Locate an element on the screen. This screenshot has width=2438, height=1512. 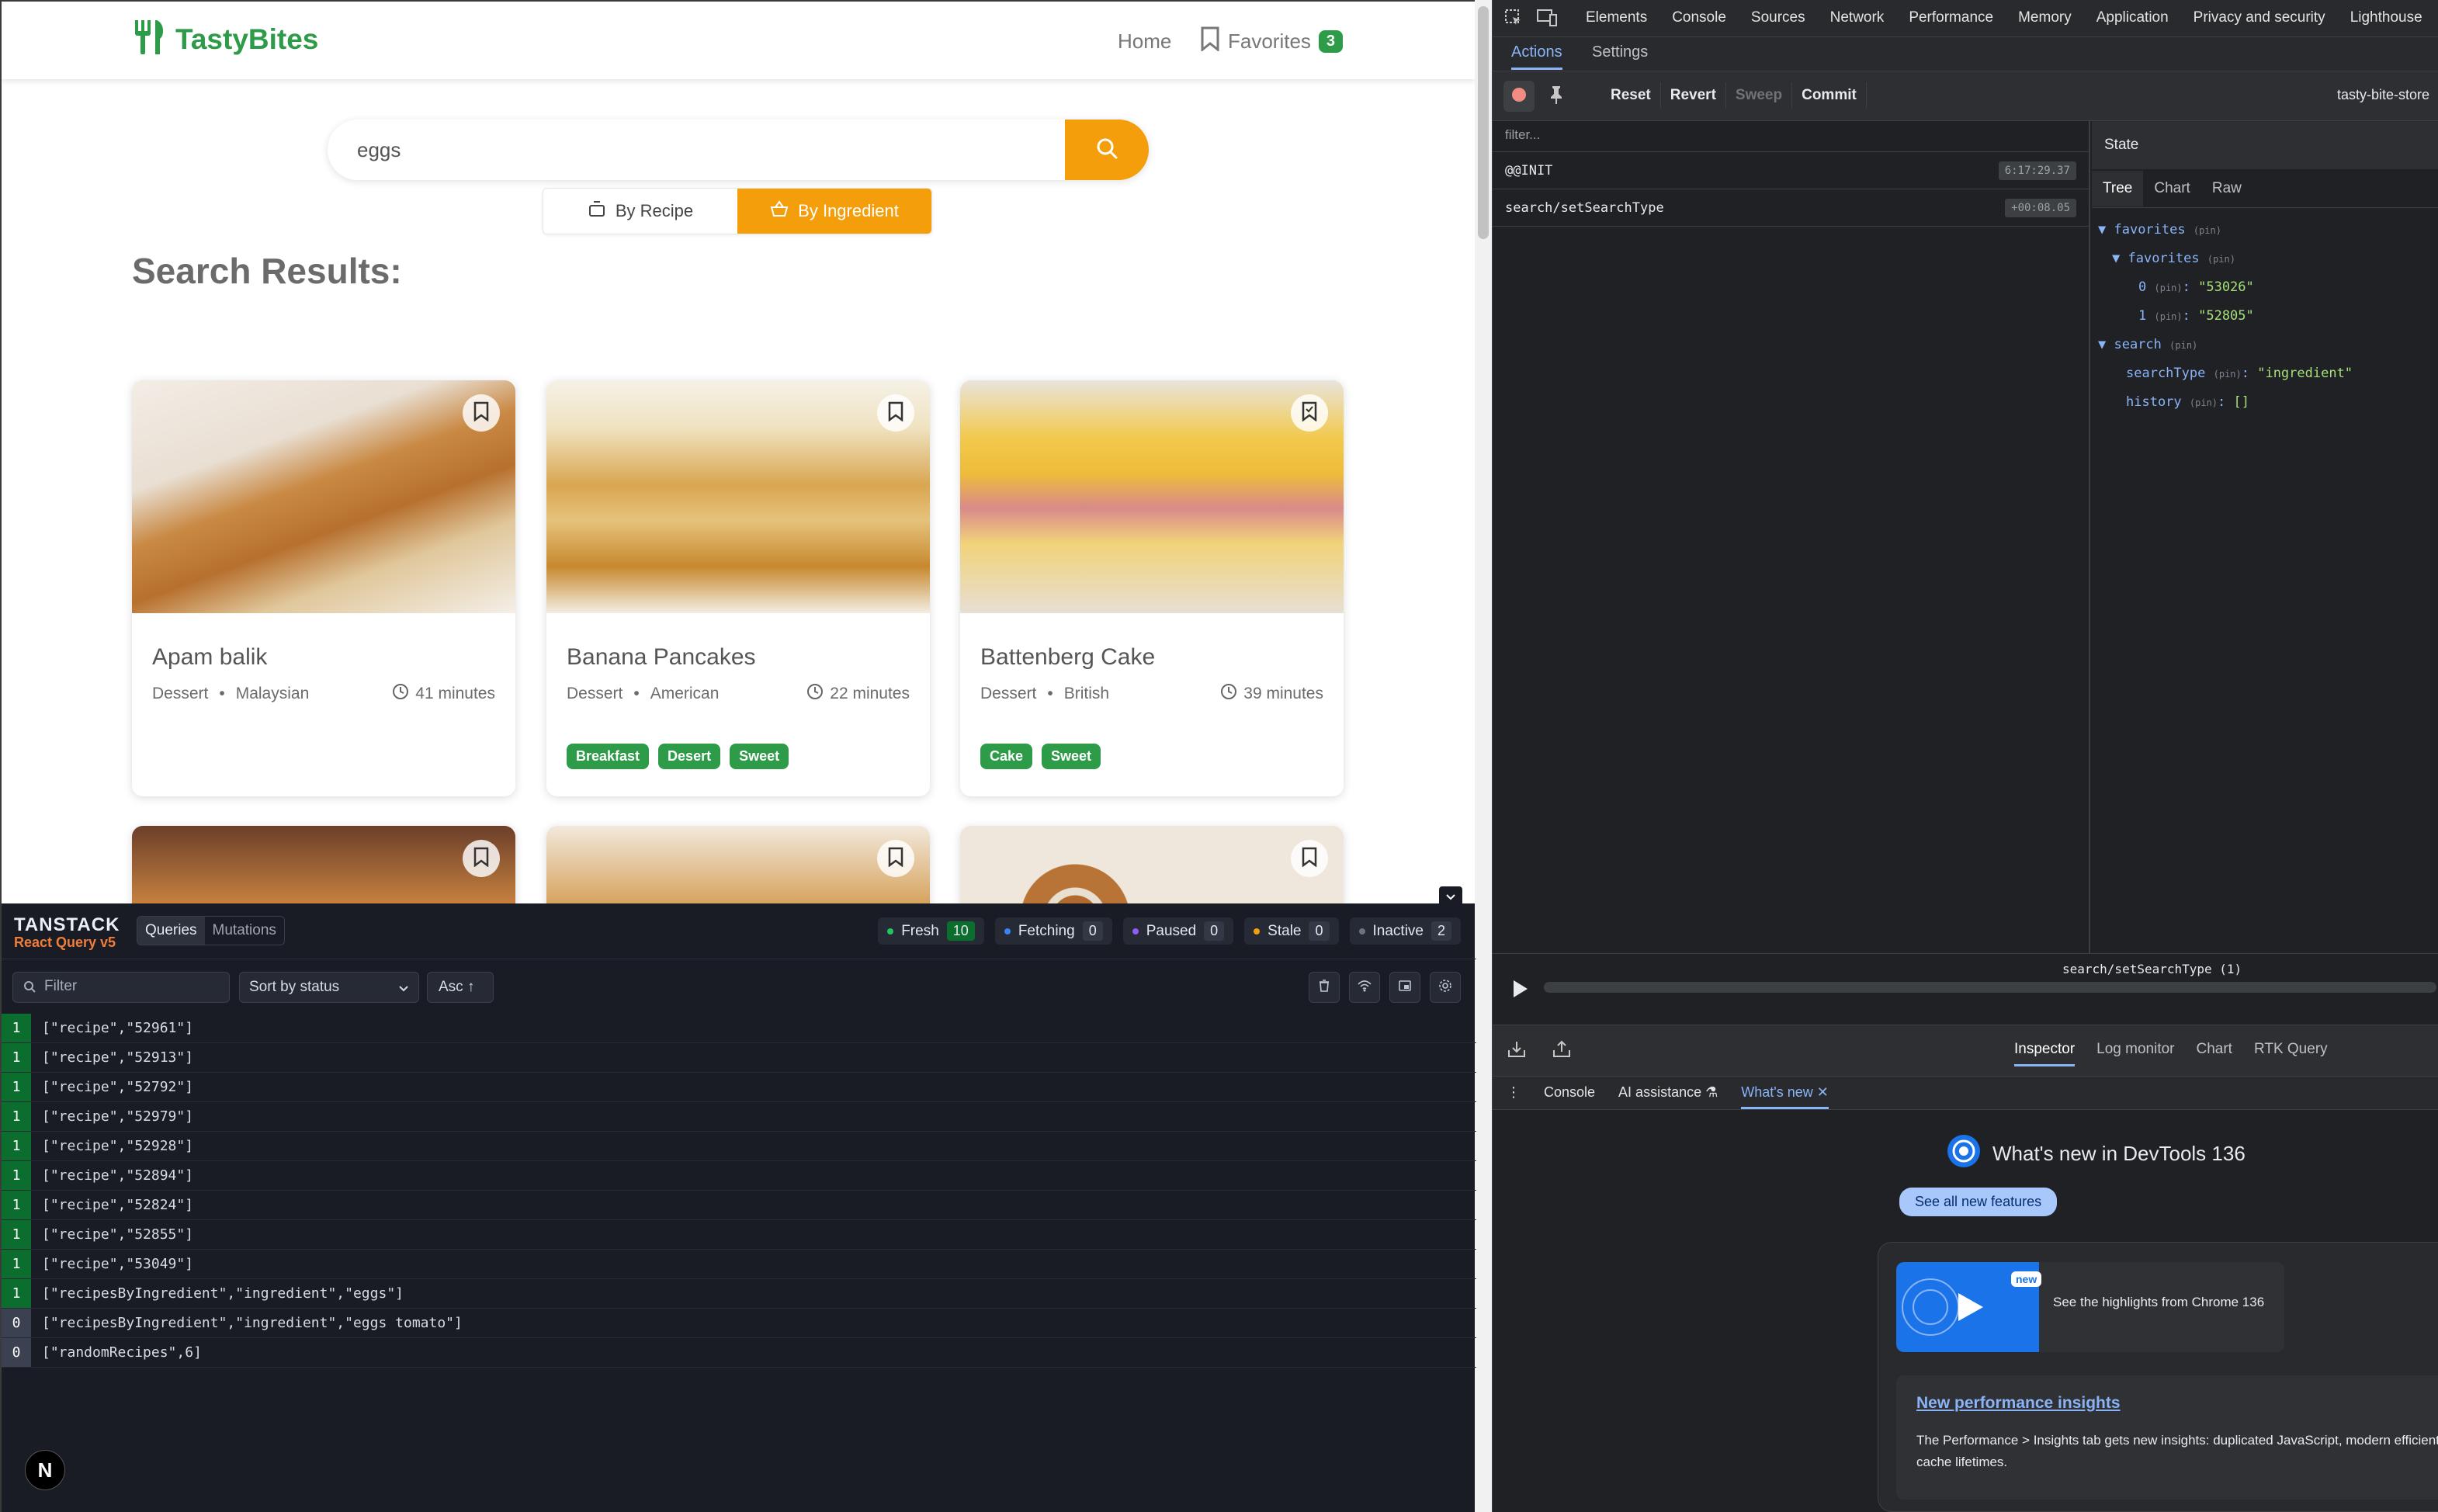
recipe-card: Apam balik Dessert • Malaysian 41 minutes is located at coordinates (323, 588).